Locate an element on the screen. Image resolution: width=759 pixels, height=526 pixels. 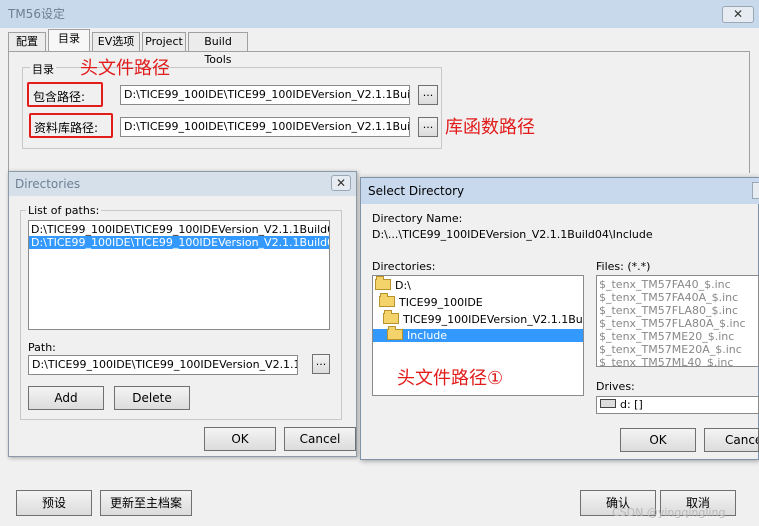
main-window-titlebar: TM56设定 is located at coordinates (379, 14).